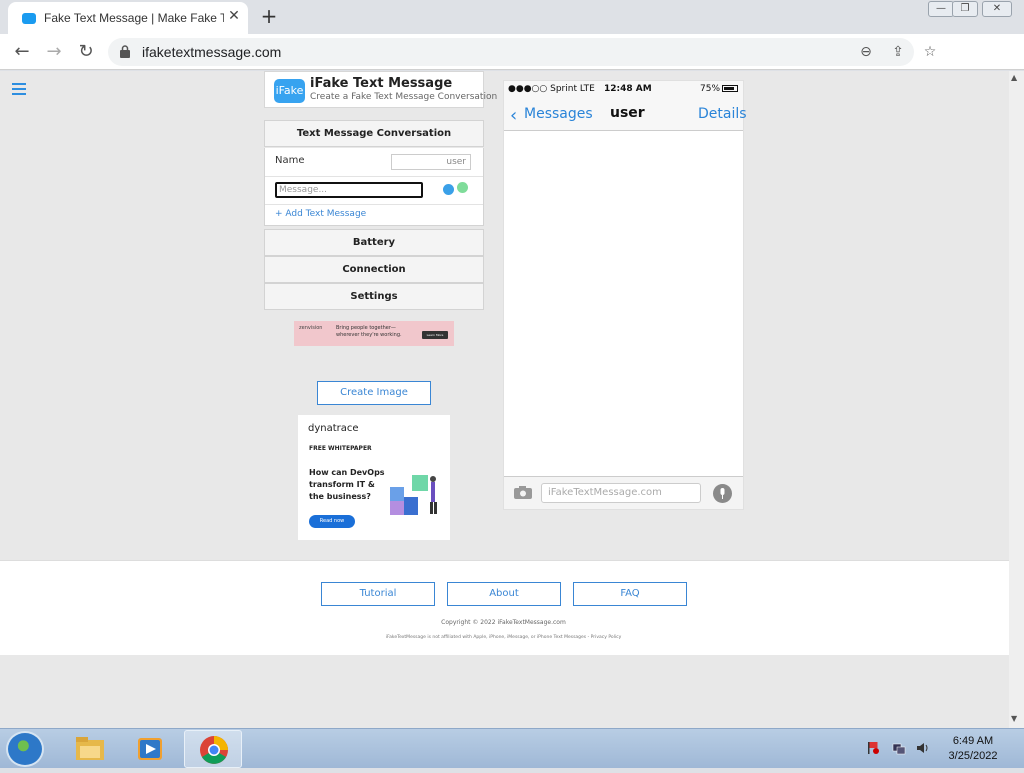  Describe the element at coordinates (973, 741) in the screenshot. I see `clock-time: 6:49 AM` at that location.